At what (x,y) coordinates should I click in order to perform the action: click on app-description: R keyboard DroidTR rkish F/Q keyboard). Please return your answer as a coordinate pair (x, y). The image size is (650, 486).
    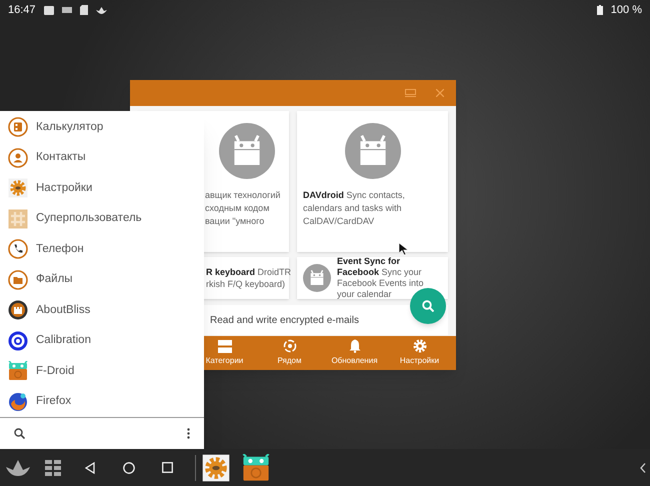
    Looking at the image, I should click on (249, 278).